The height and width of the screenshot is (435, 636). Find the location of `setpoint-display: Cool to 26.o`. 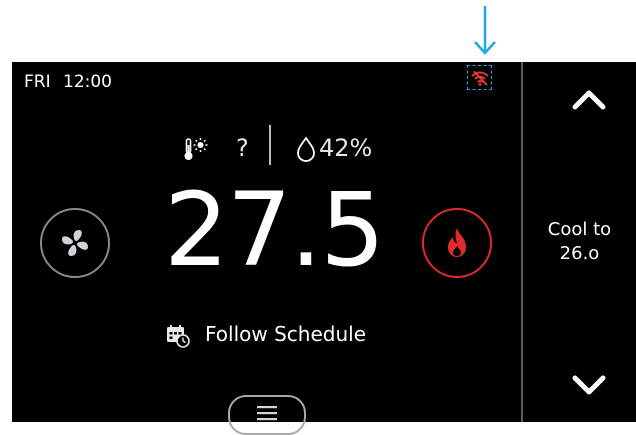

setpoint-display: Cool to 26.o is located at coordinates (579, 242).